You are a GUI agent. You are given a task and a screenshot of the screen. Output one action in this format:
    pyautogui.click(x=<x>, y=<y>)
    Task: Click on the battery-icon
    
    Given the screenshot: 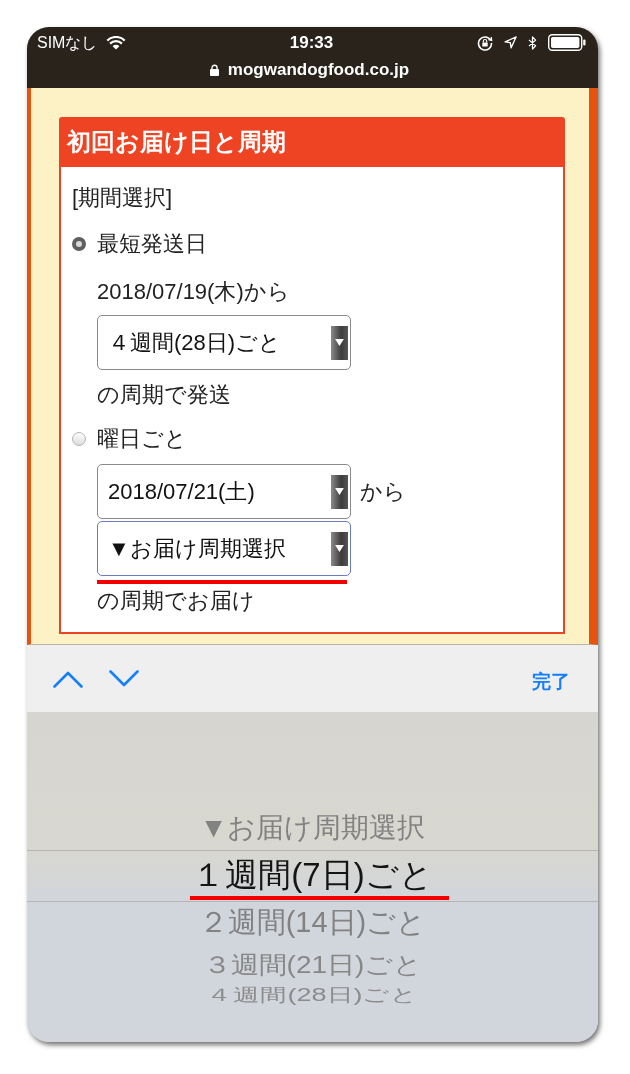 What is the action you would take?
    pyautogui.click(x=567, y=42)
    